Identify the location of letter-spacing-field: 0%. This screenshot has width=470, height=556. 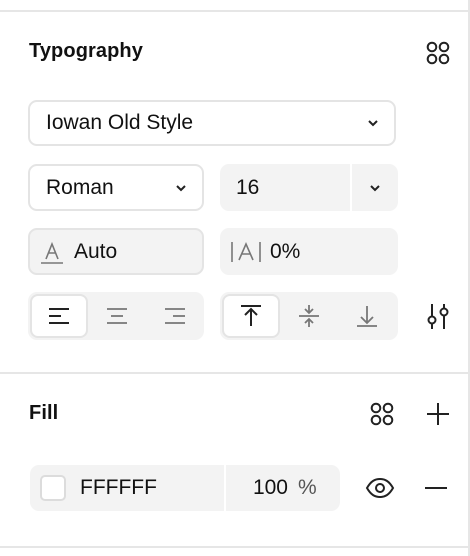
(309, 251).